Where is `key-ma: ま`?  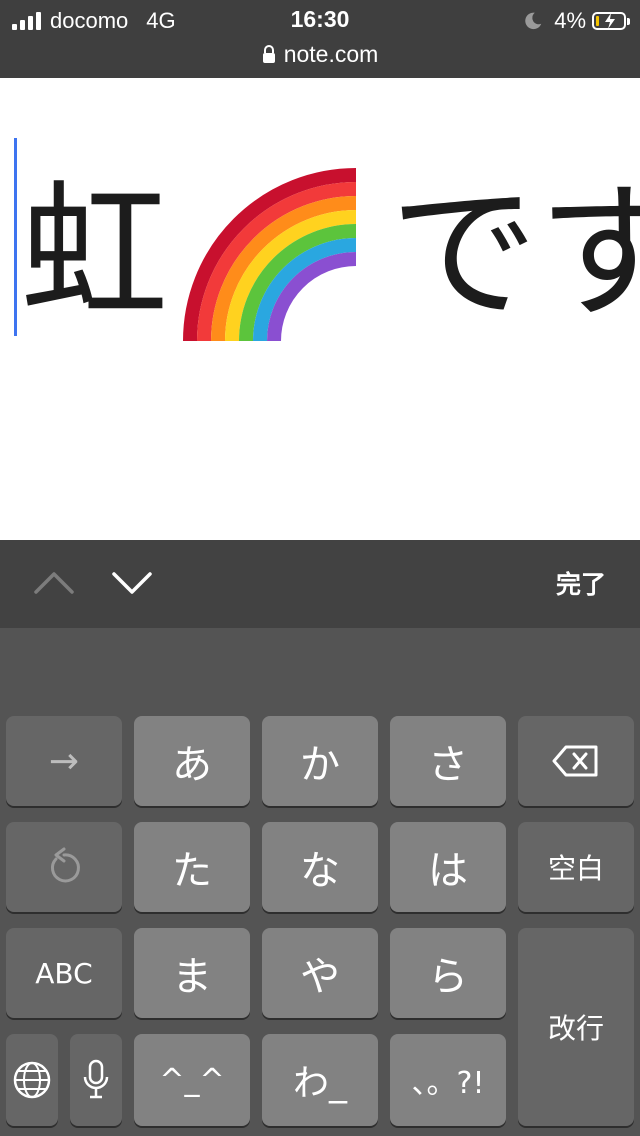
key-ma: ま is located at coordinates (192, 973).